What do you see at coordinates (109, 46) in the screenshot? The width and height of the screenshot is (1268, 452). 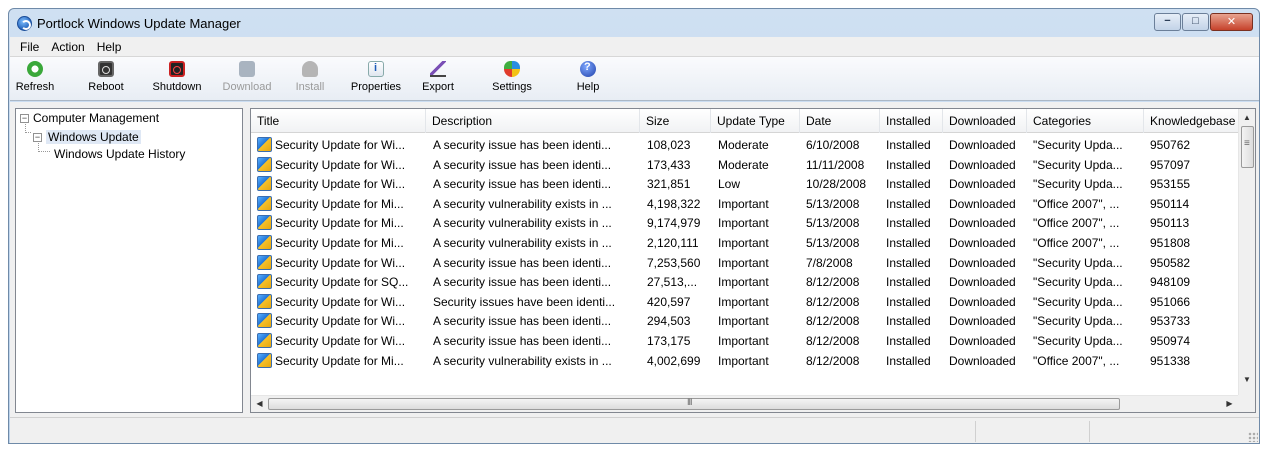 I see `menu-help: Help` at bounding box center [109, 46].